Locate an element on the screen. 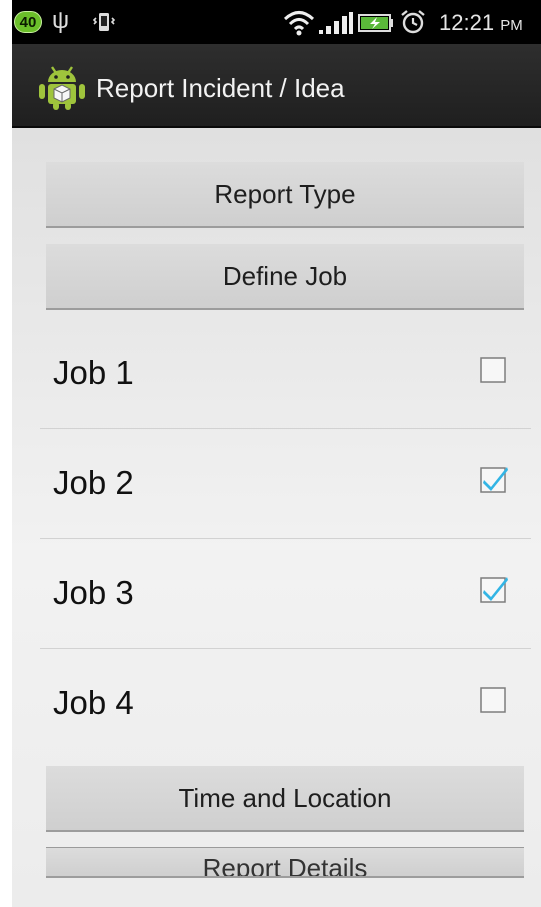 This screenshot has height=907, width=541. status-clock: 12:21 PM is located at coordinates (481, 23).